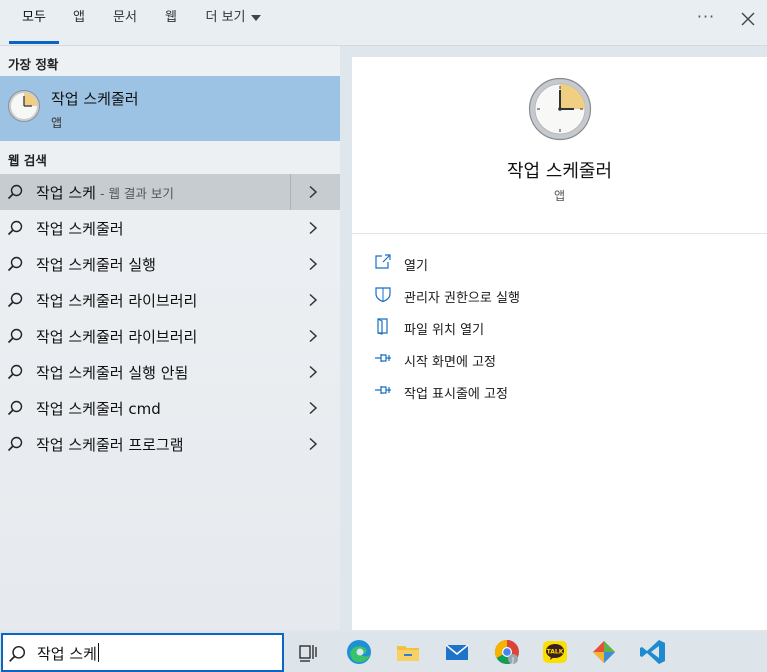 This screenshot has height=672, width=767. I want to click on search-query-text: 작업 스케, so click(67, 654).